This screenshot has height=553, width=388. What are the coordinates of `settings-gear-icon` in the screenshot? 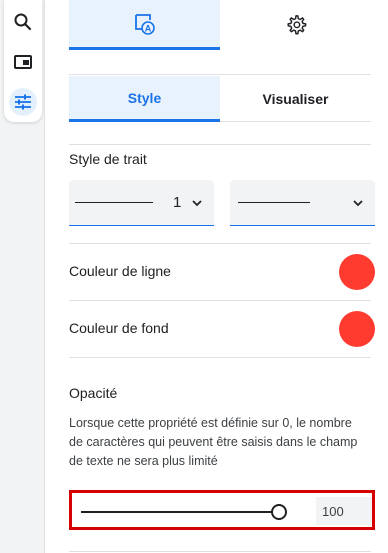 It's located at (296, 24).